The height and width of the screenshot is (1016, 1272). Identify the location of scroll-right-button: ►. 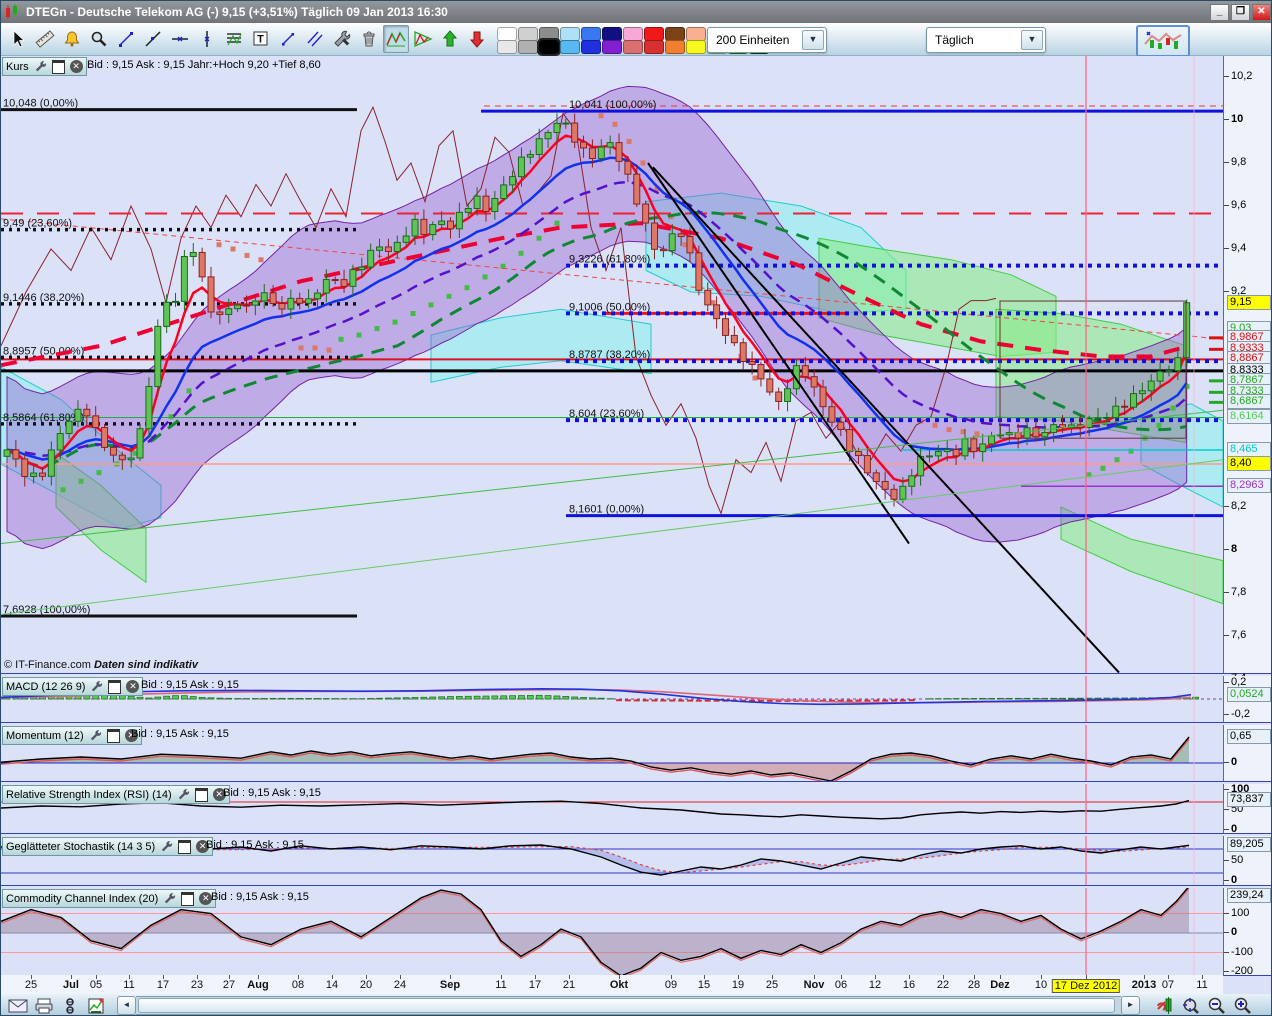
(1130, 1005).